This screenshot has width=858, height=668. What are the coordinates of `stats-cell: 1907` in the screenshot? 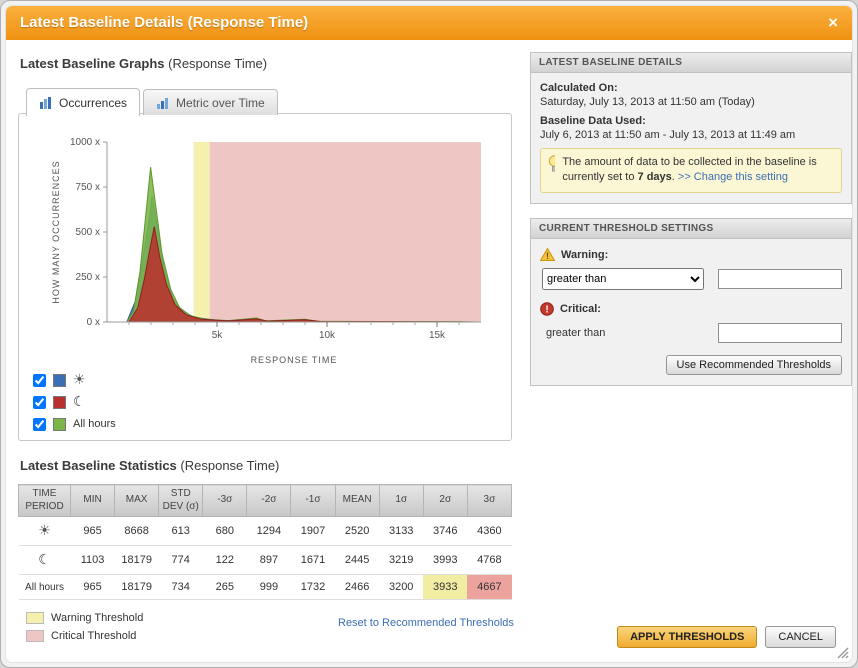 It's located at (313, 531).